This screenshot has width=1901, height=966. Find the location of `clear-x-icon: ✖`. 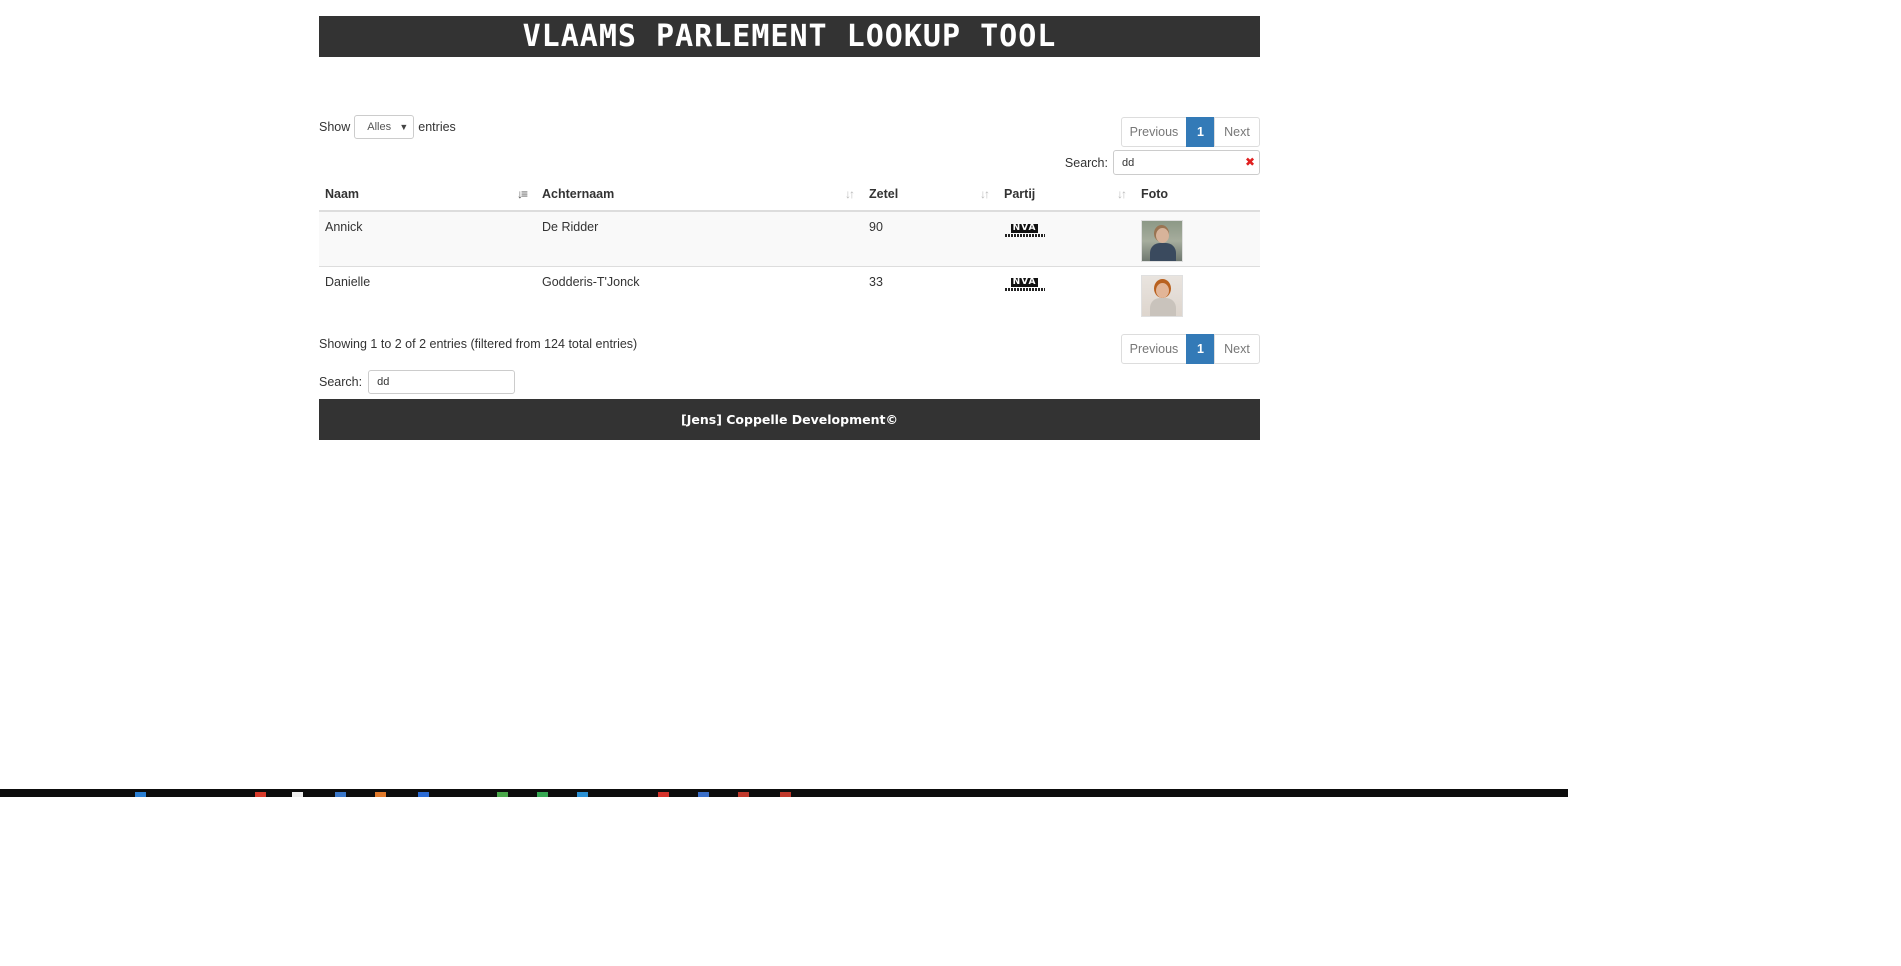

clear-x-icon: ✖ is located at coordinates (1250, 162).